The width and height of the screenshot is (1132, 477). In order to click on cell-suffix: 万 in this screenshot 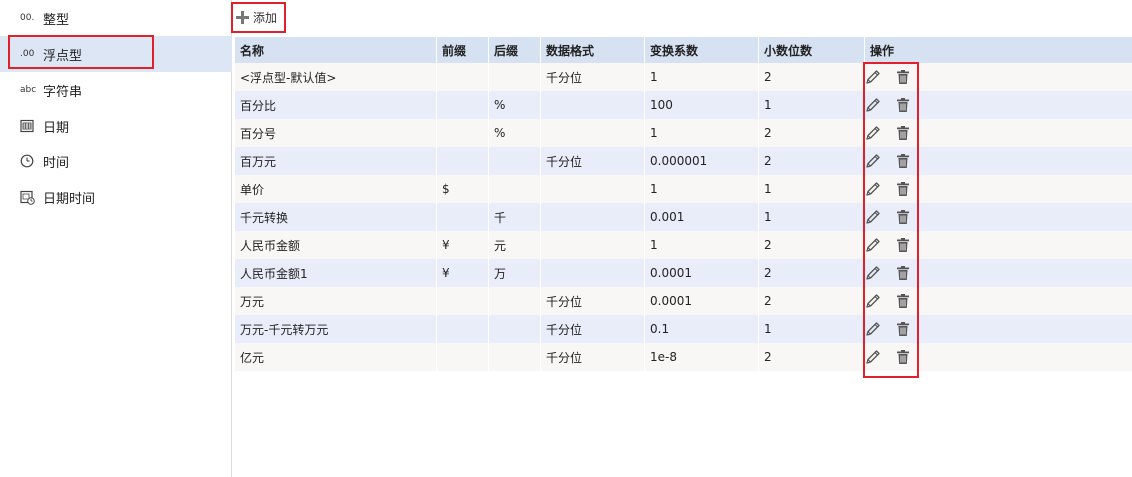, I will do `click(514, 273)`.